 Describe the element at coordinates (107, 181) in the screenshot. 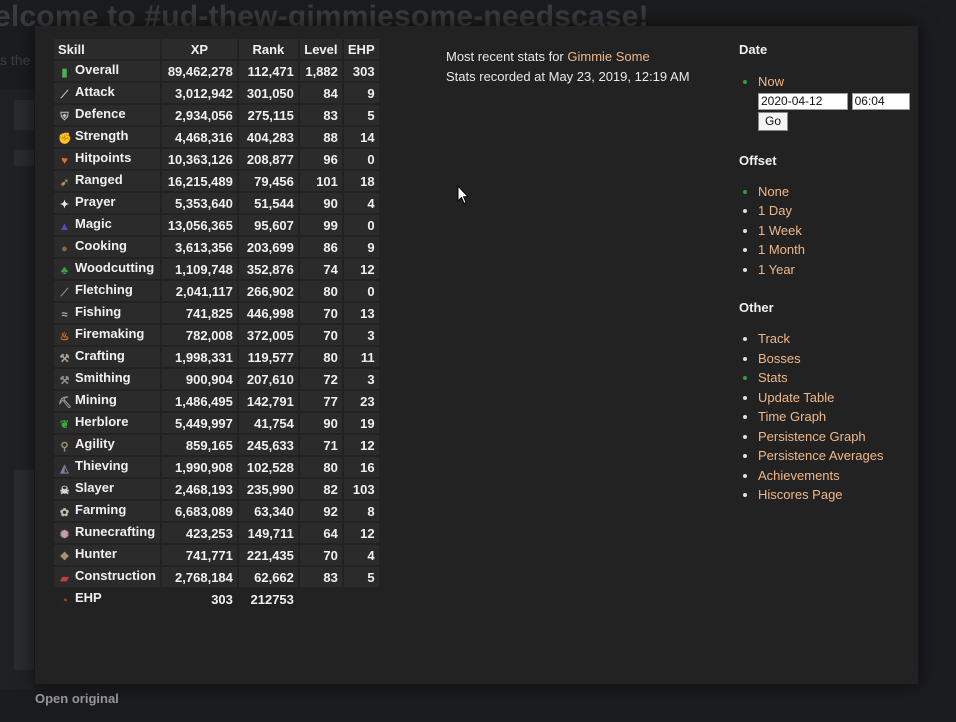

I see `skill-name-cell: ➶ Ranged` at that location.